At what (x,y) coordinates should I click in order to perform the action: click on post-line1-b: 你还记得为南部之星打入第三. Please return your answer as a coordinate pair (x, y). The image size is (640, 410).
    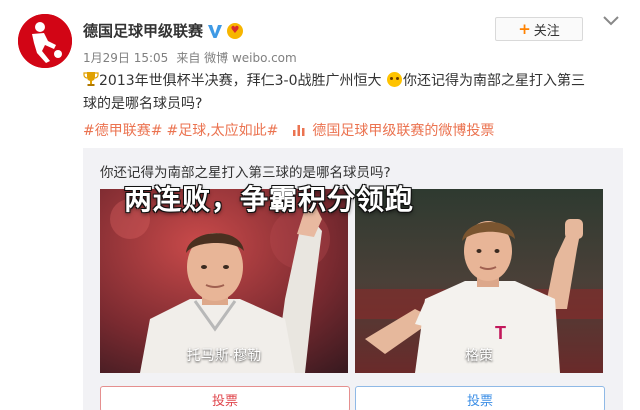
    Looking at the image, I should click on (493, 81).